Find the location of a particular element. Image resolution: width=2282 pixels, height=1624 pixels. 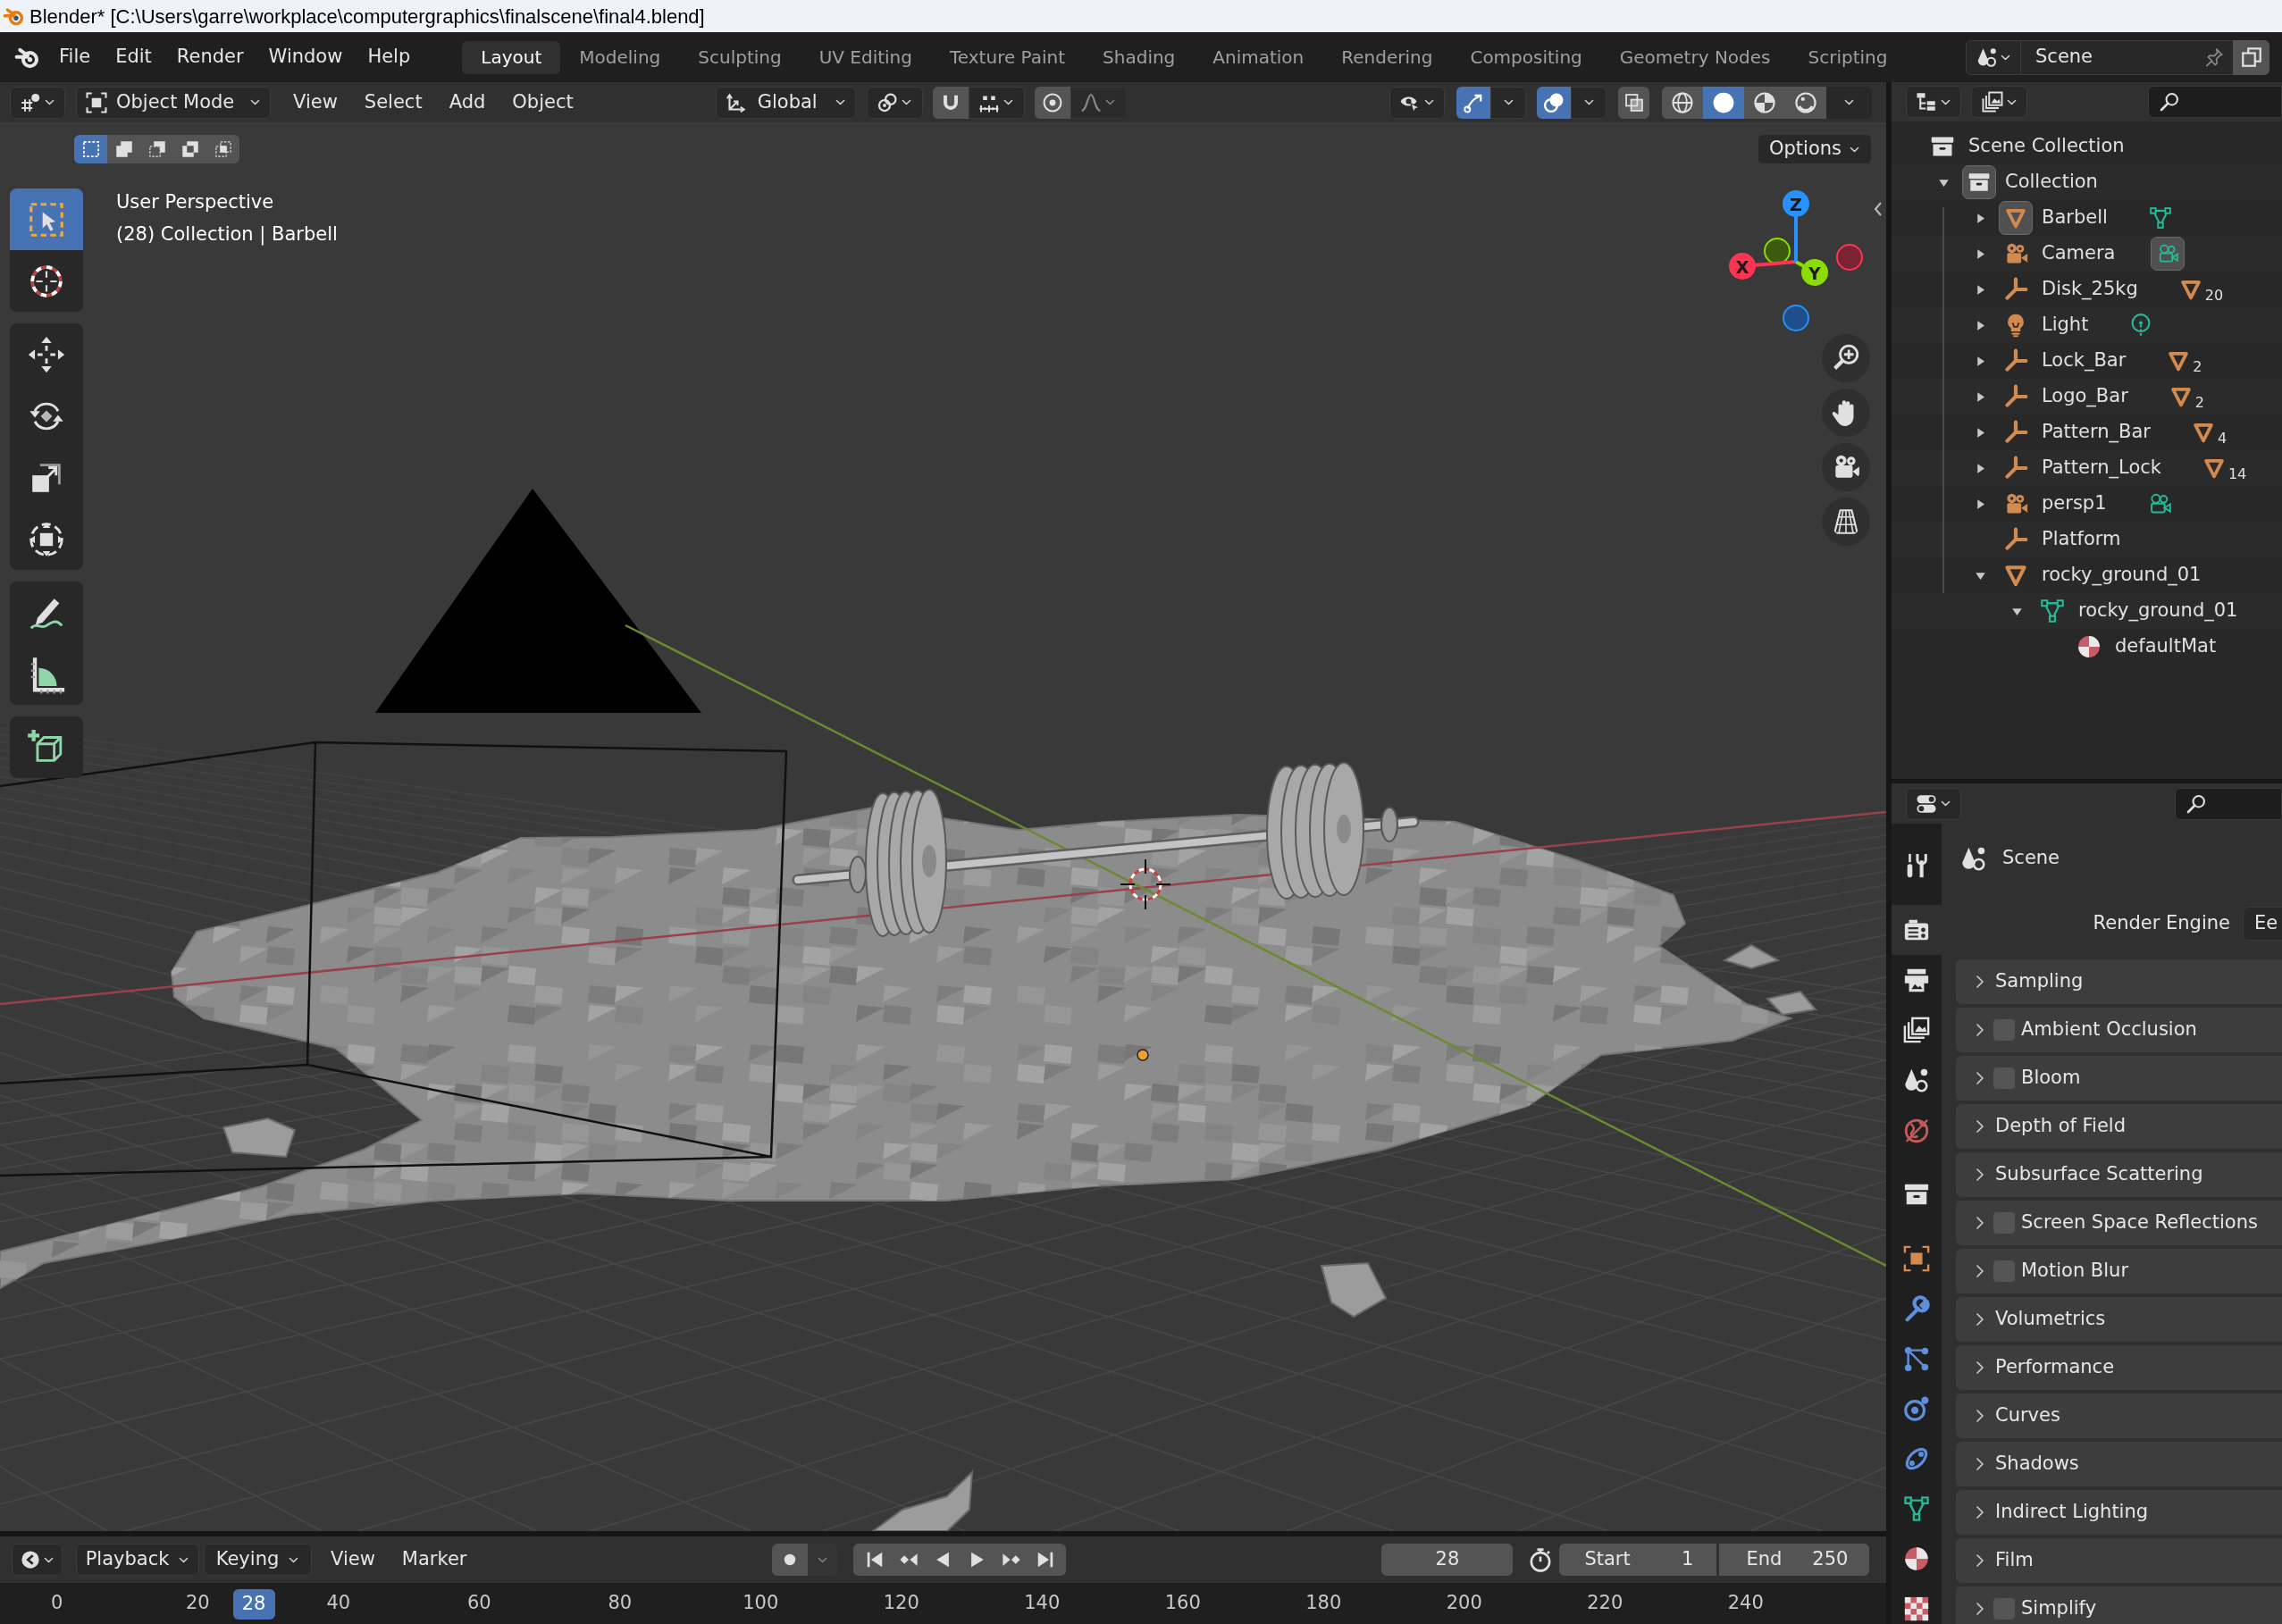

menu-item: Edit is located at coordinates (133, 57).